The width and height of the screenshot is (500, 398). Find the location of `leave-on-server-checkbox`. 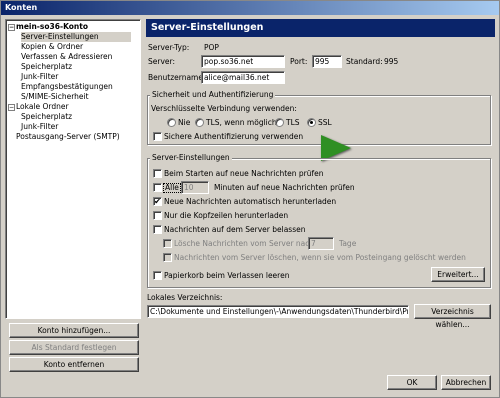

leave-on-server-checkbox is located at coordinates (157, 229).